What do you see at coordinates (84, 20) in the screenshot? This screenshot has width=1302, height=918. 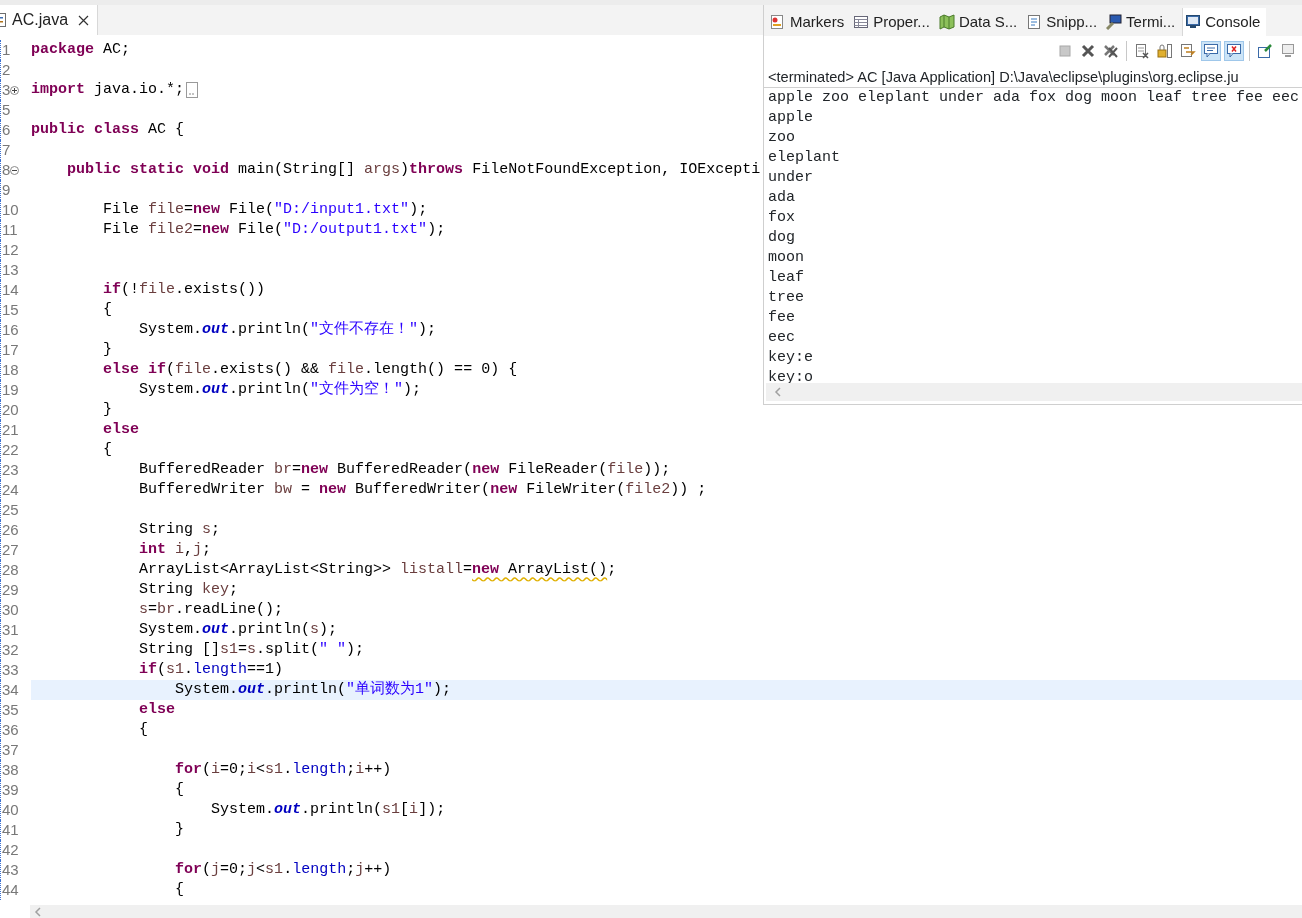 I see `close-icon` at bounding box center [84, 20].